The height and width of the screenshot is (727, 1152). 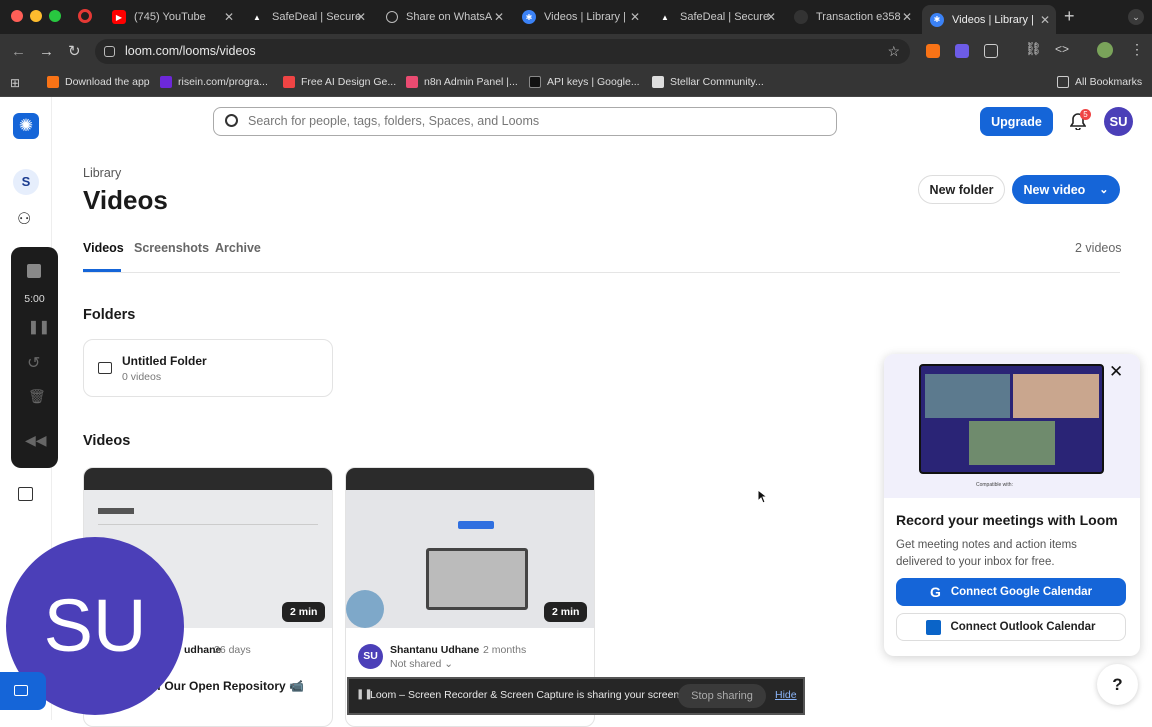 I want to click on collapse-icon: ◀◀, so click(x=36, y=440).